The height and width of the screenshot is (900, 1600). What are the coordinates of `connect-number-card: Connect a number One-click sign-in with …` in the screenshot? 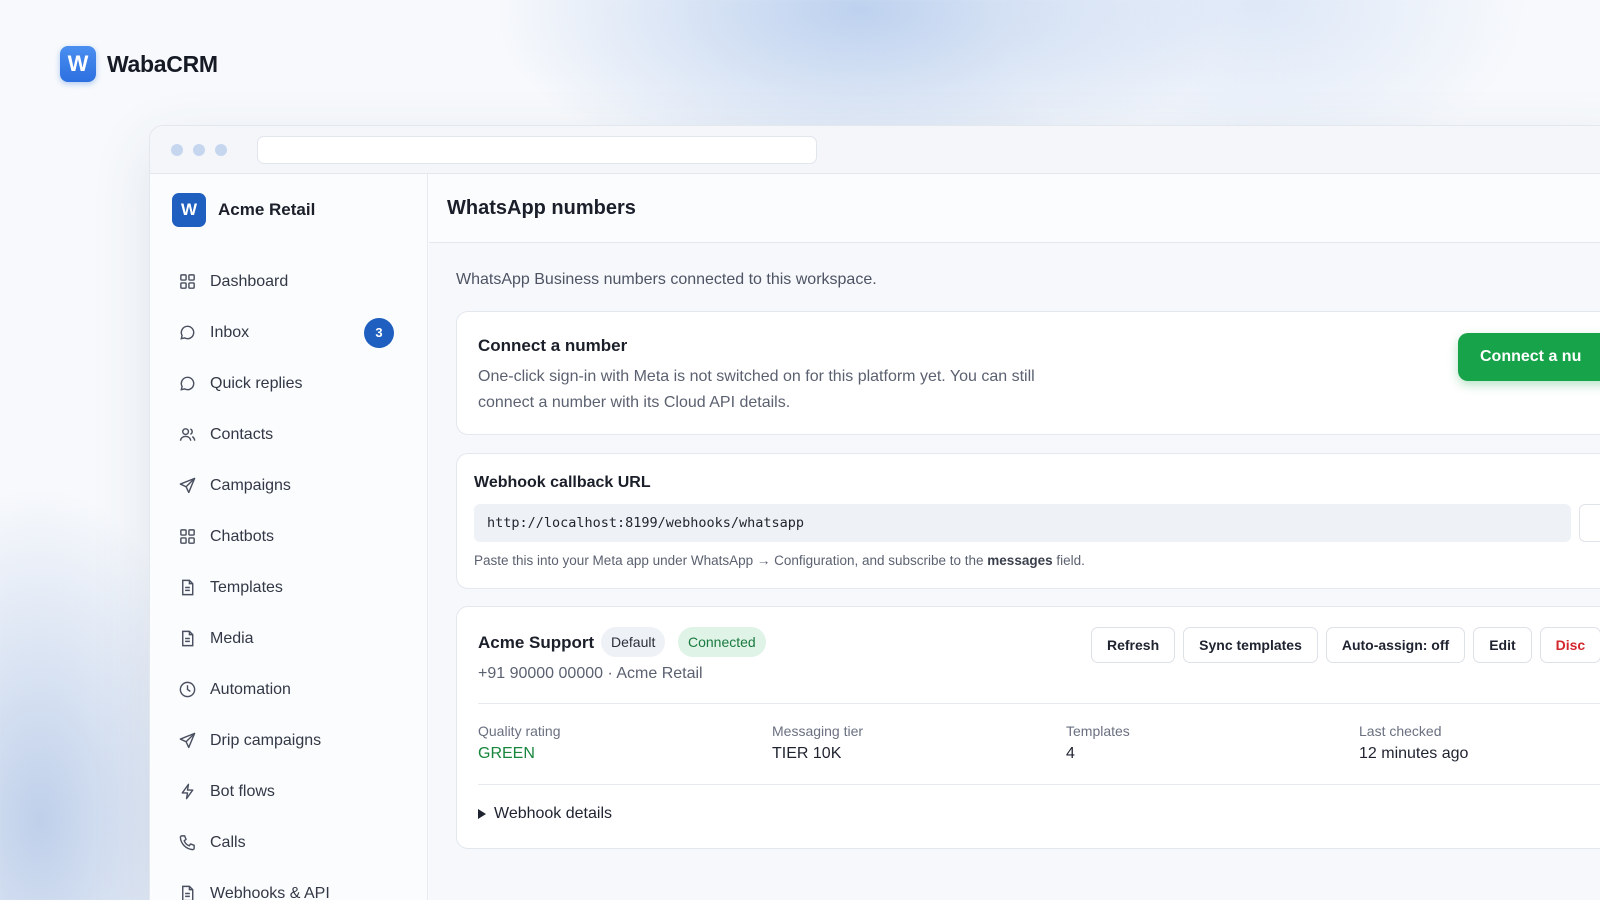 It's located at (1028, 373).